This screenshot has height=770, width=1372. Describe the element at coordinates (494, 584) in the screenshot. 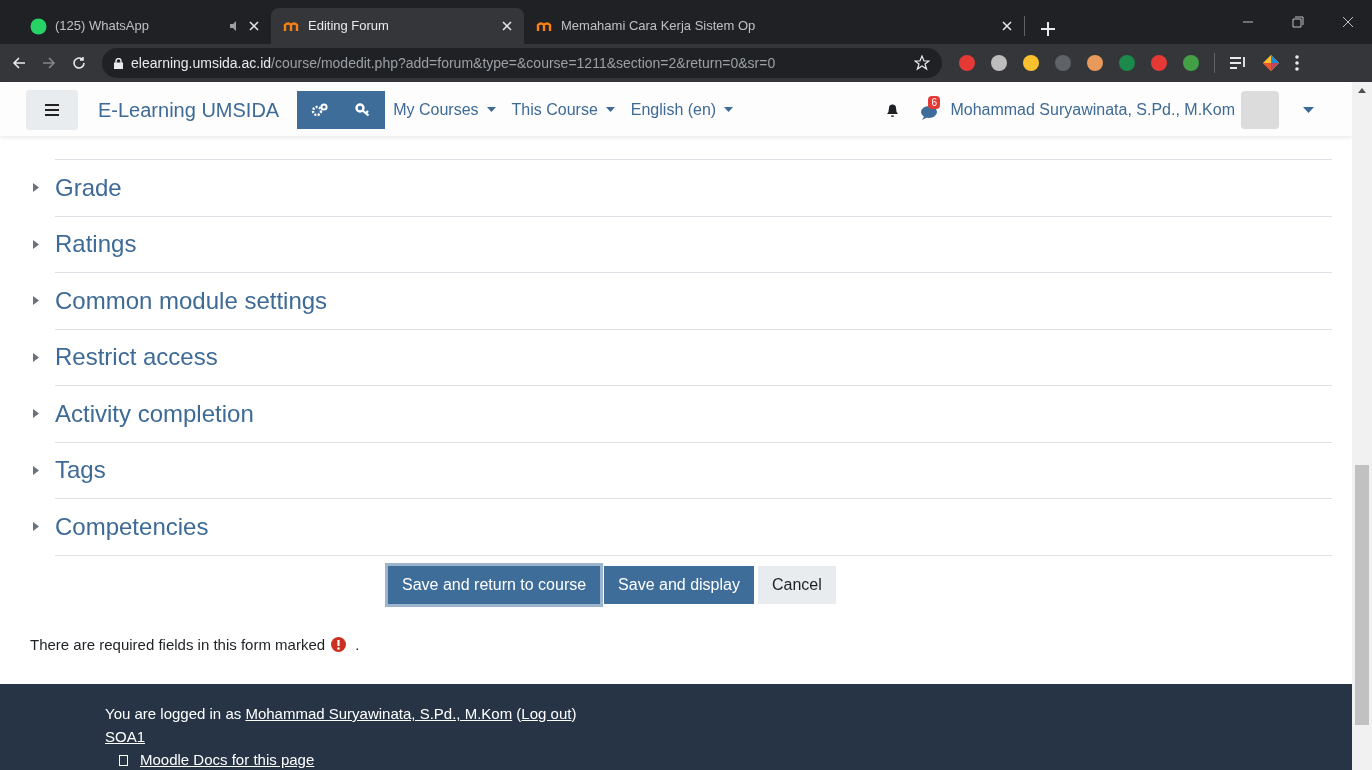

I see `form-button: Save and return to course` at that location.